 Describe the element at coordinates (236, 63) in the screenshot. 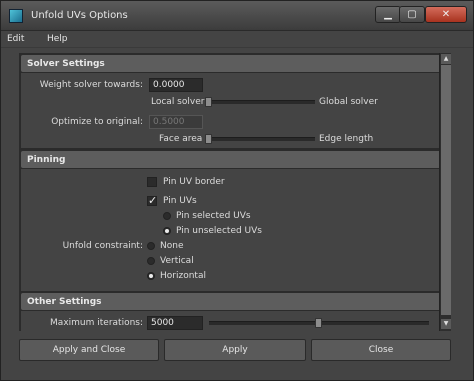

I see `solver-settings-header: Solver Settings` at that location.